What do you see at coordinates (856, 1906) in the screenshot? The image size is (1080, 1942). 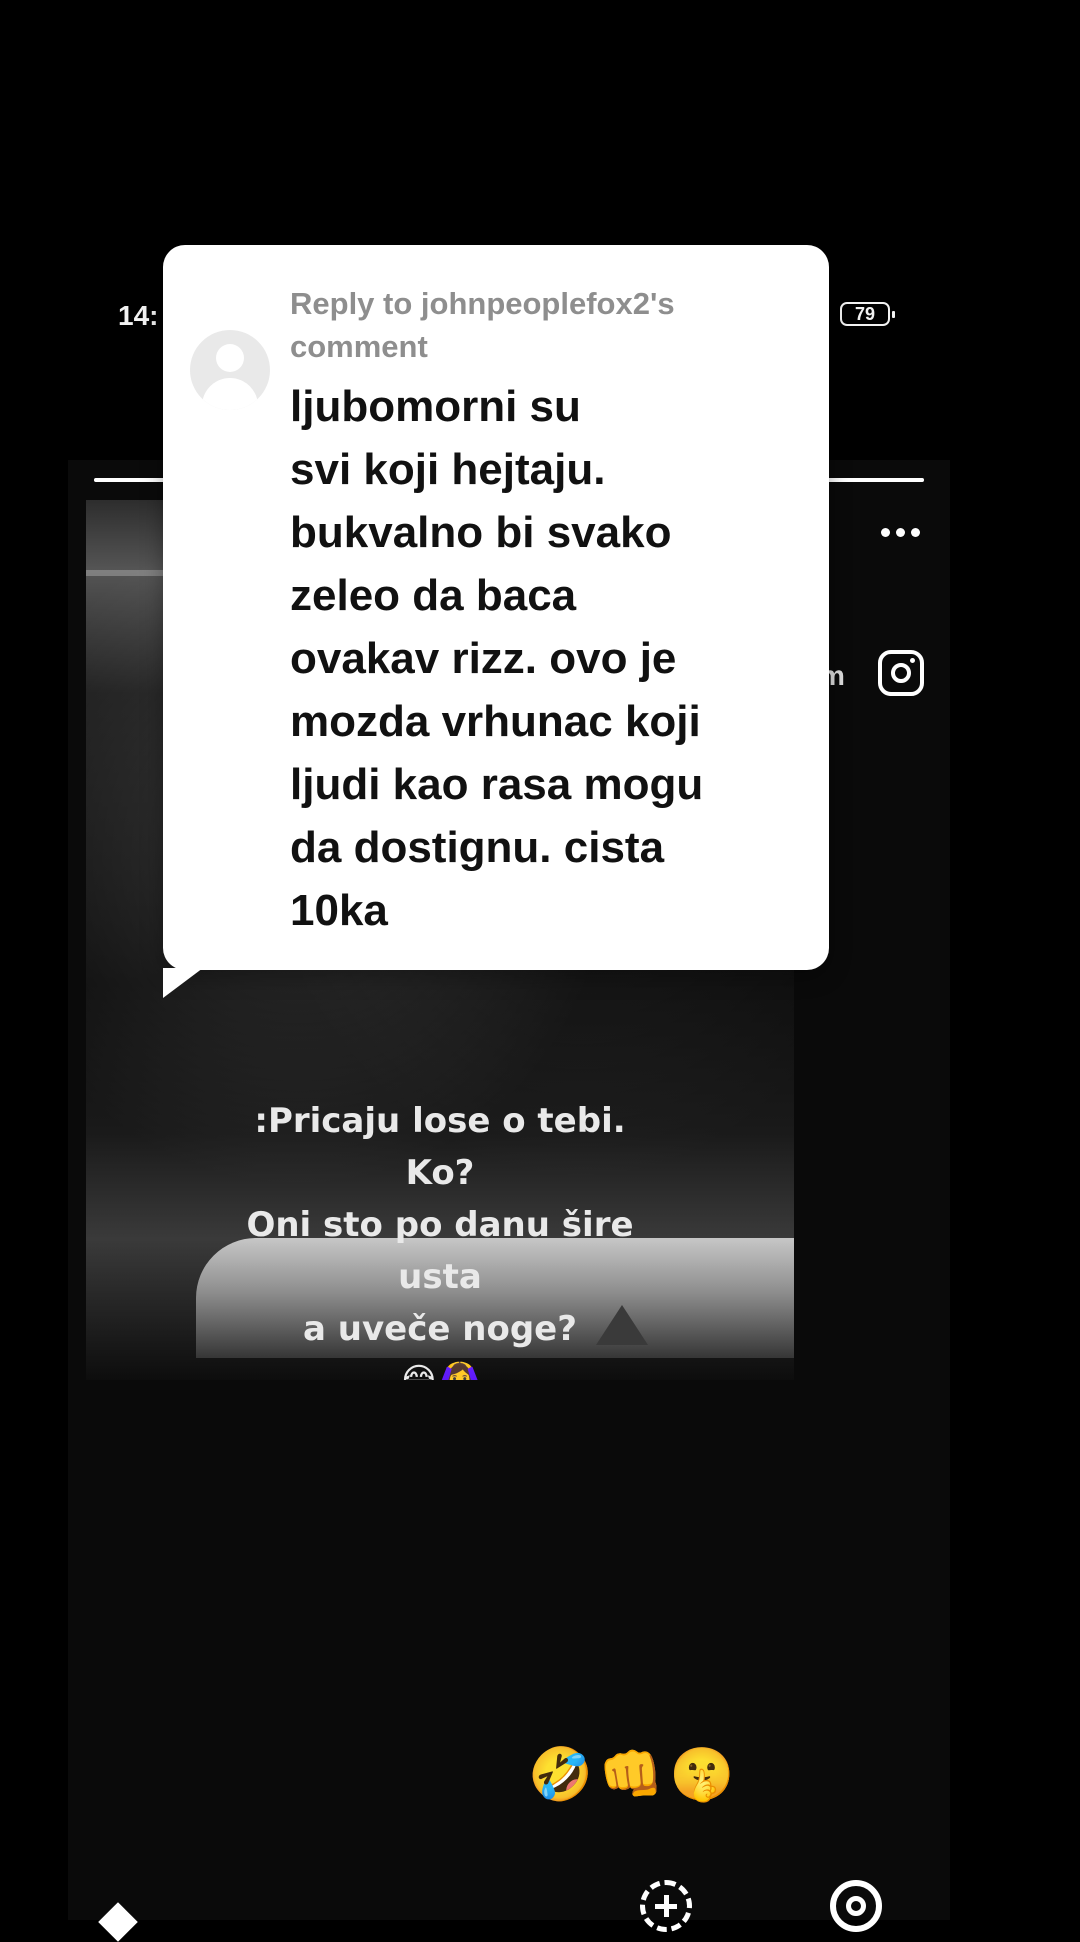 I see `threads-icon` at bounding box center [856, 1906].